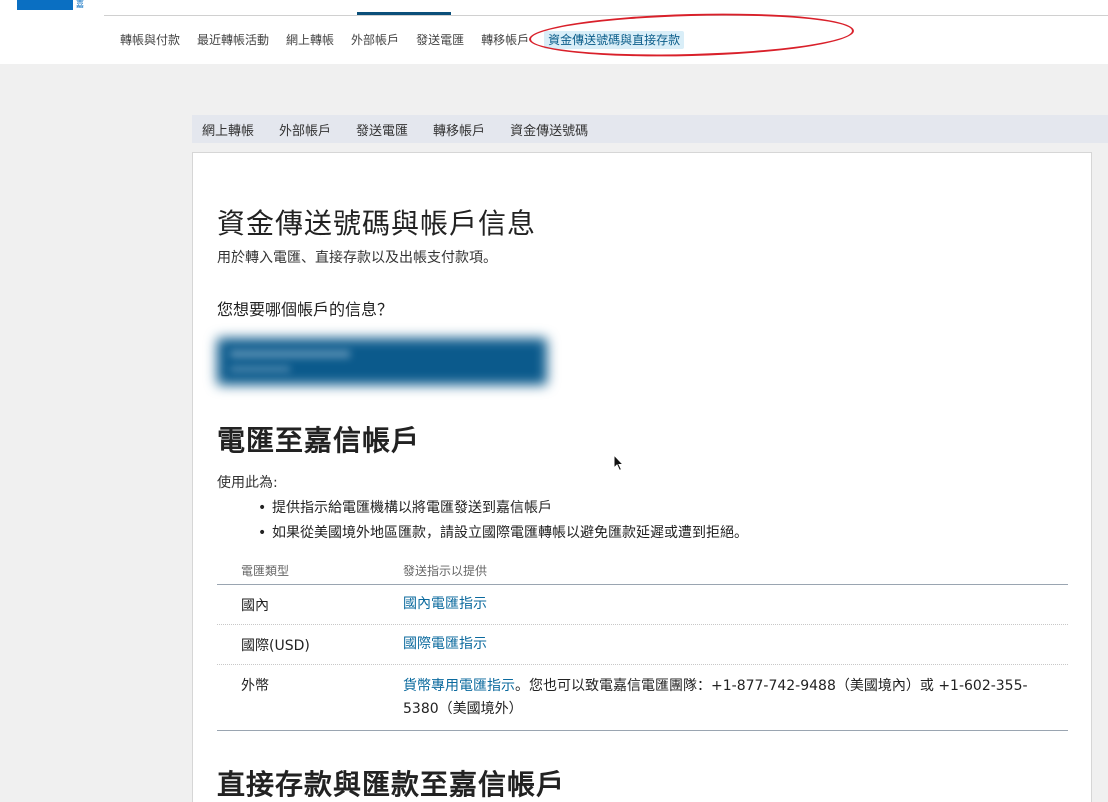  Describe the element at coordinates (650, 129) in the screenshot. I see `inner-tab-bar: 網上轉帳 外部帳戶 發送電匯 轉移帳戶 資金傳送號碼` at that location.